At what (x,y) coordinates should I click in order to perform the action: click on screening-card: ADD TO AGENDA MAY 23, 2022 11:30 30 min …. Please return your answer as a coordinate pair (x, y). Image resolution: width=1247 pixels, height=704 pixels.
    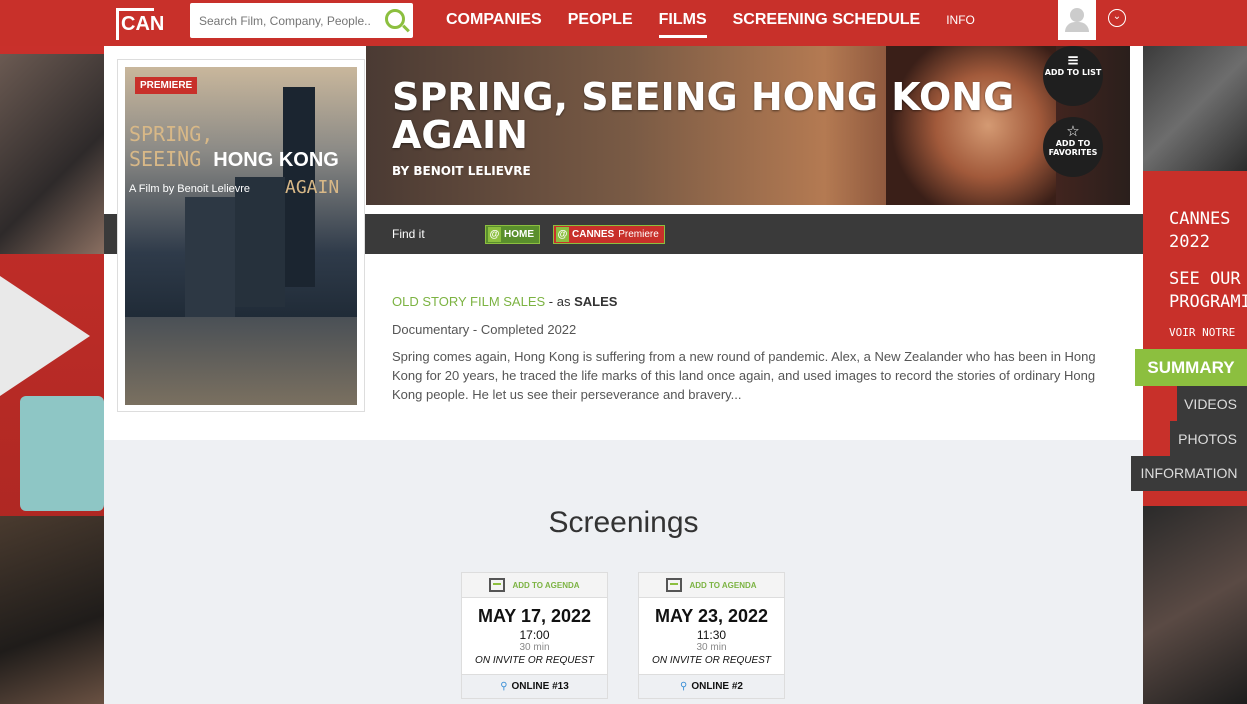
    Looking at the image, I should click on (711, 635).